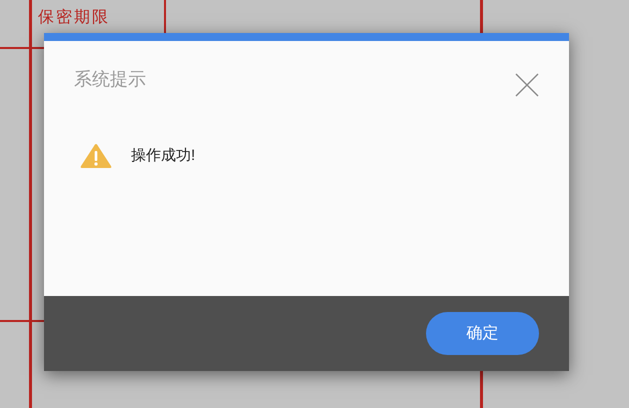  I want to click on close-icon, so click(527, 85).